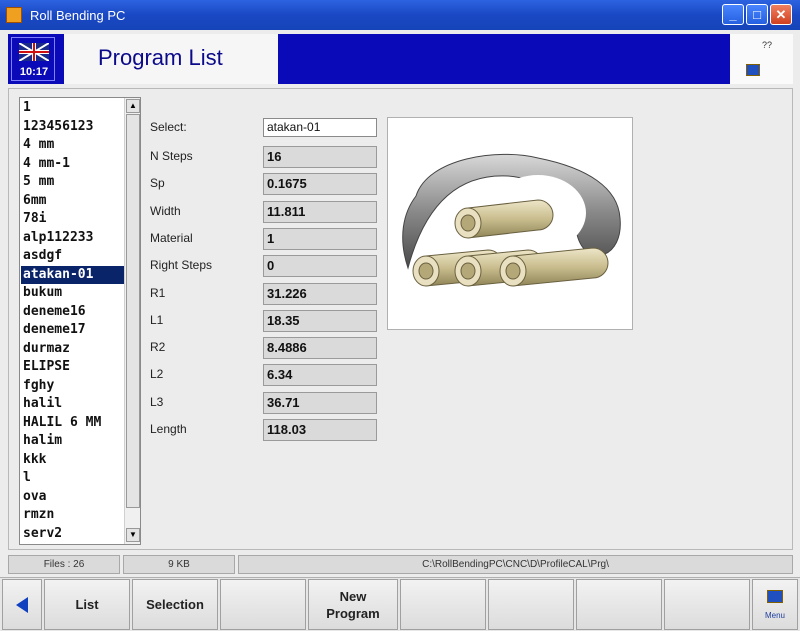 This screenshot has width=800, height=631. What do you see at coordinates (511, 220) in the screenshot?
I see `three-roll-bender-illustration` at bounding box center [511, 220].